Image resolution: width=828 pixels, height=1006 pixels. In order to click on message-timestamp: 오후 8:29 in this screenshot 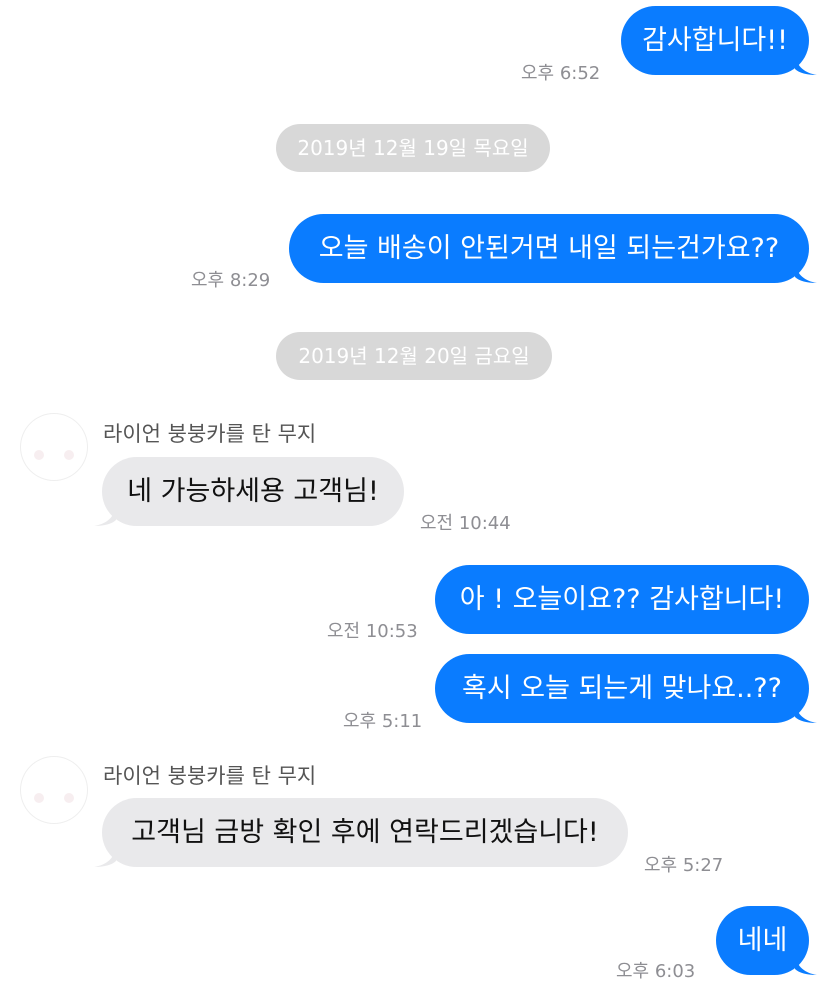, I will do `click(231, 280)`.